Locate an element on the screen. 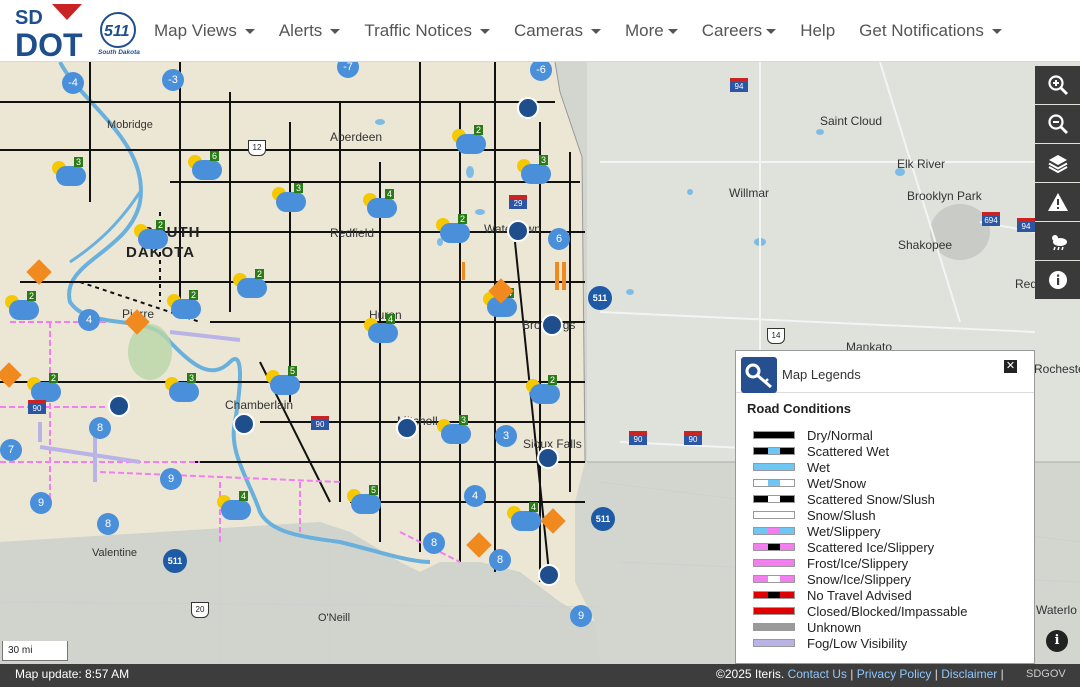 The height and width of the screenshot is (687, 1080). temperature-marker: -4 is located at coordinates (73, 83).